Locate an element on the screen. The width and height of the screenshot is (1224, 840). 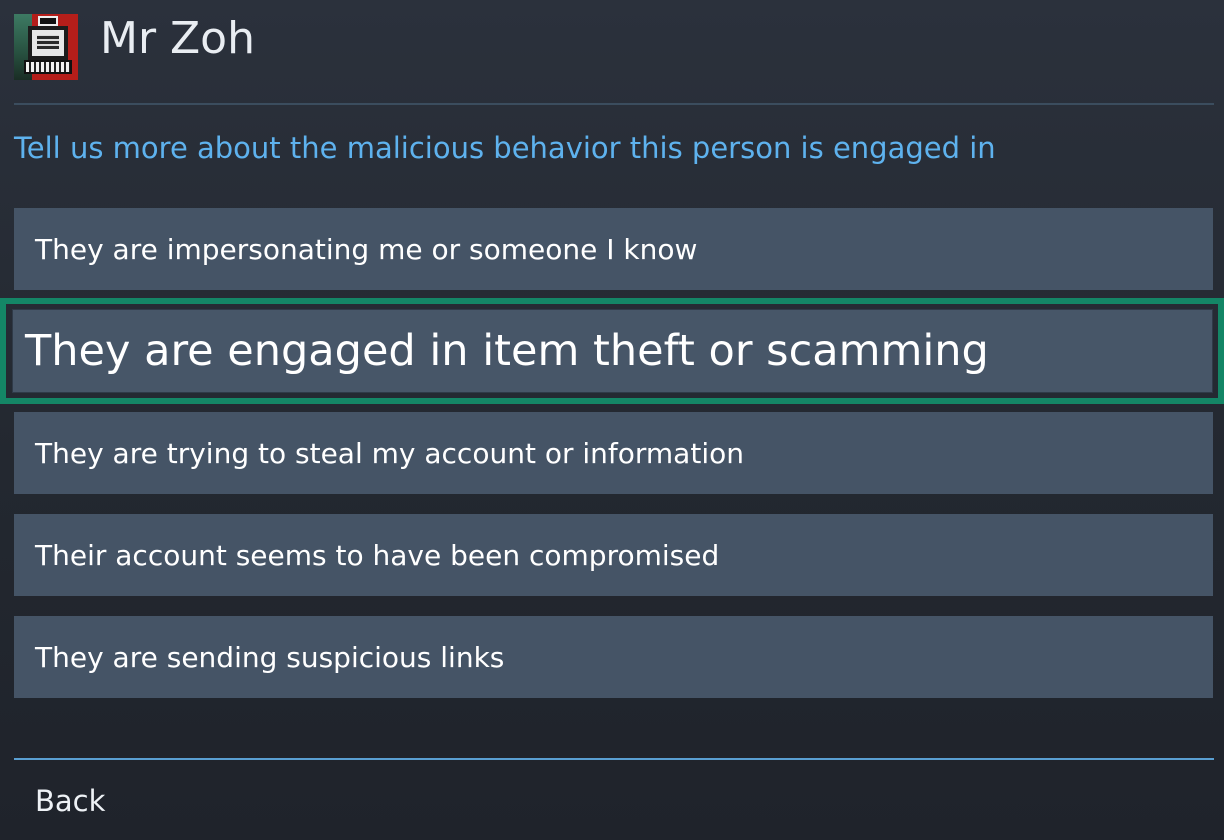
avatar-computer-screen is located at coordinates (48, 43).